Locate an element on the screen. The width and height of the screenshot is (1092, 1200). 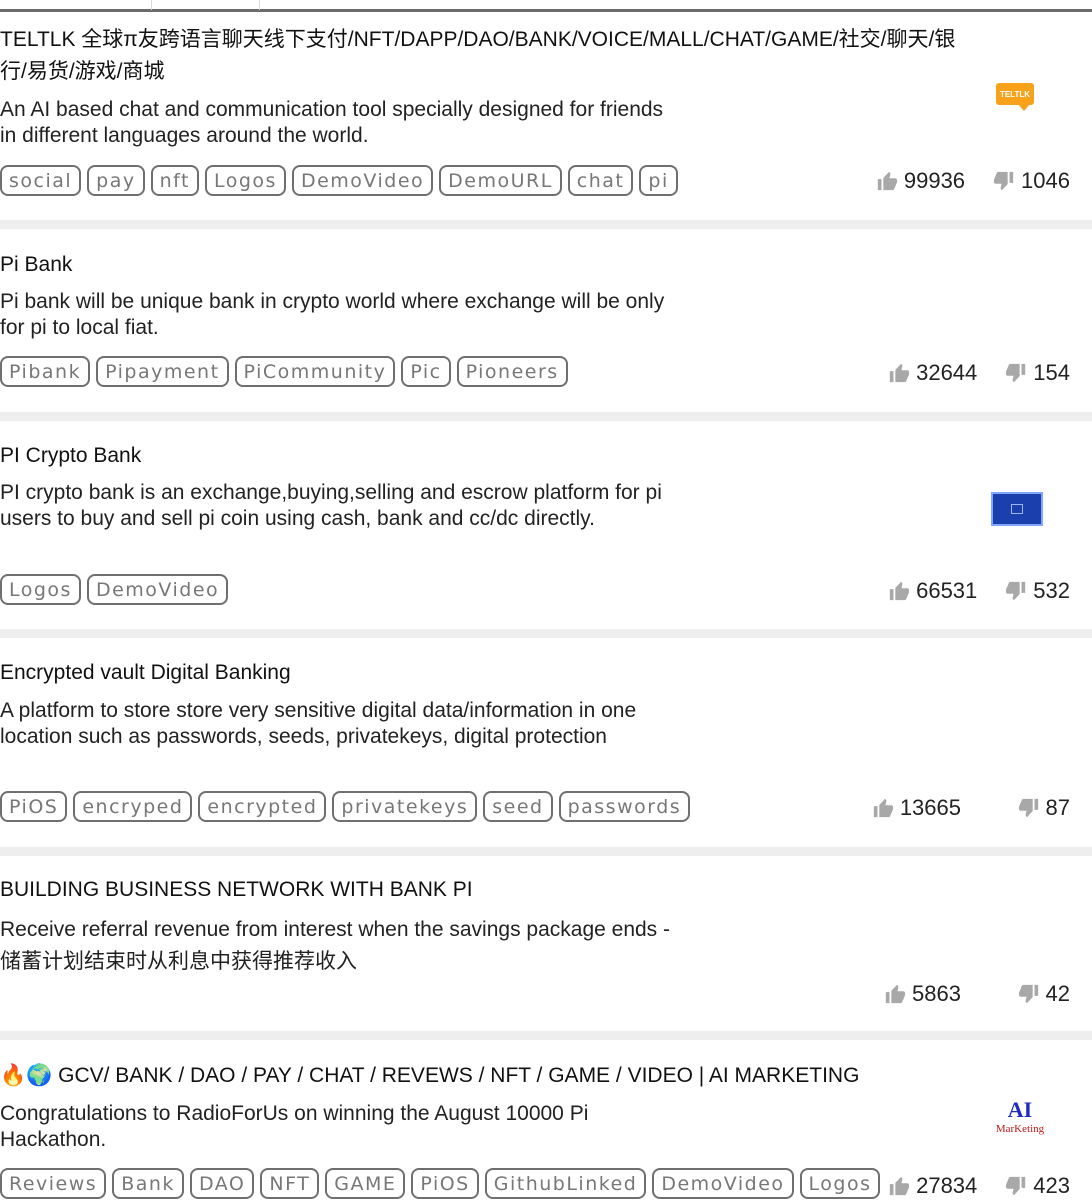
upvote-count: 27834 is located at coordinates (947, 1185).